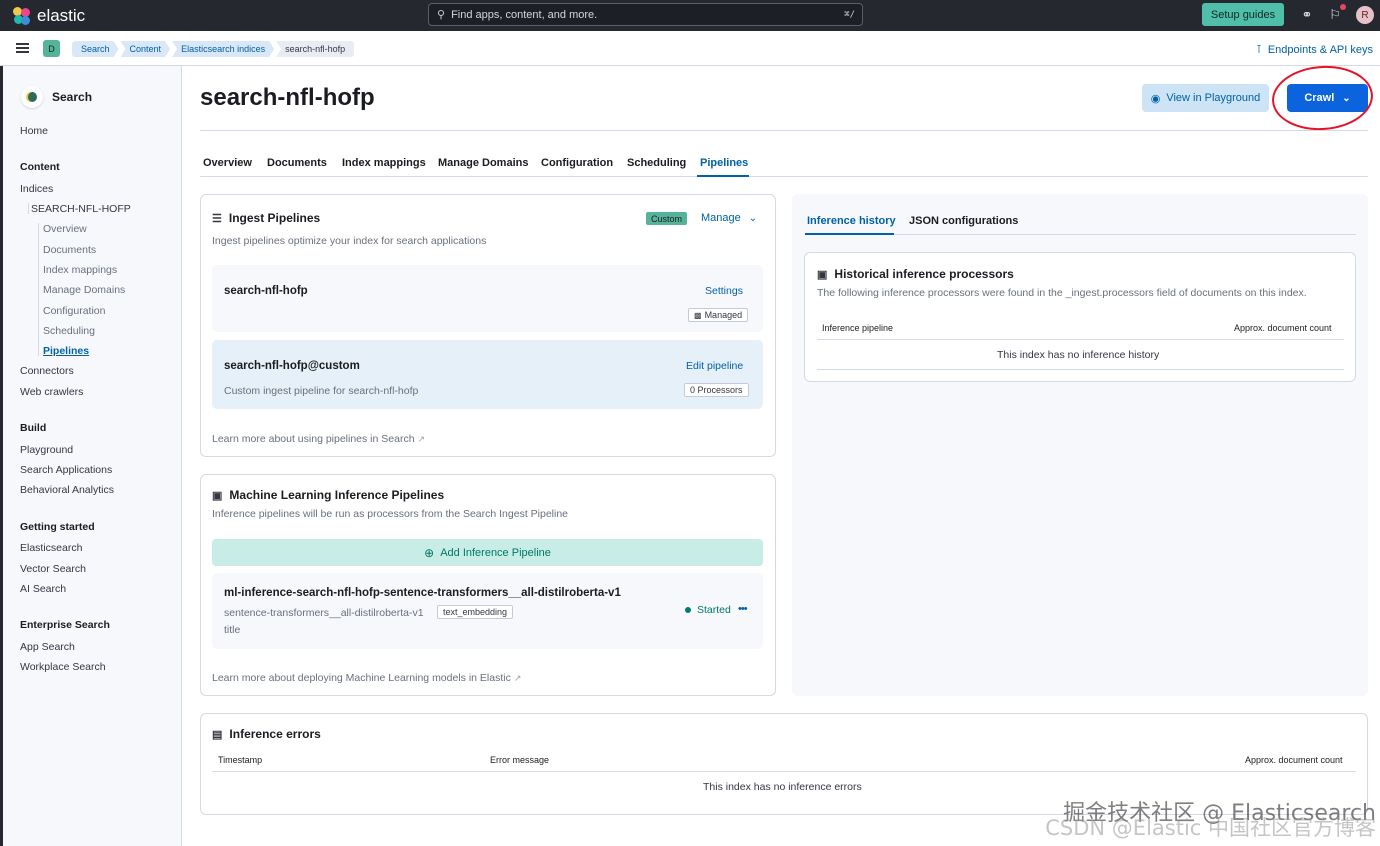 The width and height of the screenshot is (1380, 846). Describe the element at coordinates (784, 130) in the screenshot. I see `divider` at that location.